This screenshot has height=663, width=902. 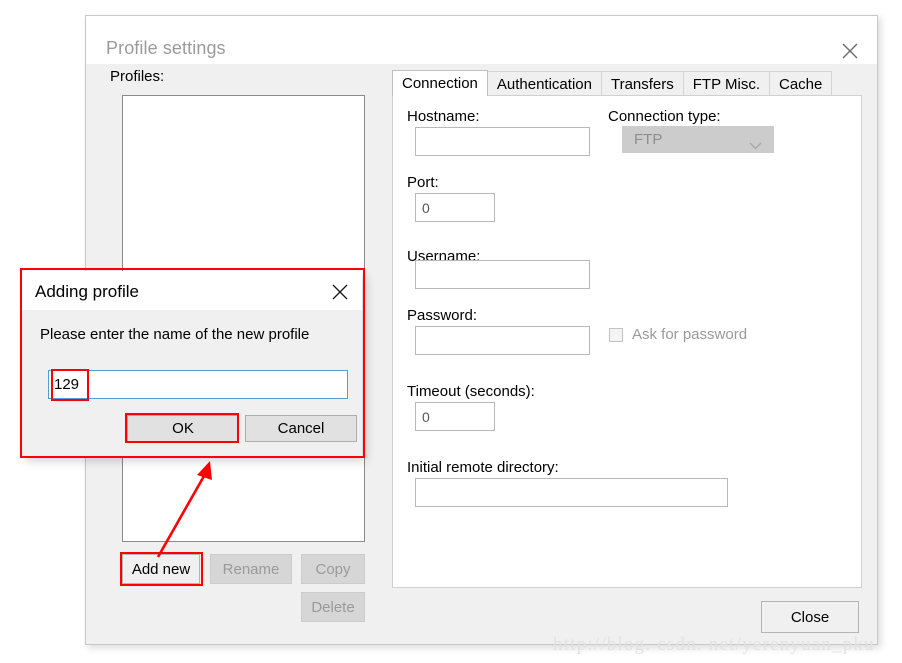 What do you see at coordinates (251, 569) in the screenshot?
I see `rename-button: Rename` at bounding box center [251, 569].